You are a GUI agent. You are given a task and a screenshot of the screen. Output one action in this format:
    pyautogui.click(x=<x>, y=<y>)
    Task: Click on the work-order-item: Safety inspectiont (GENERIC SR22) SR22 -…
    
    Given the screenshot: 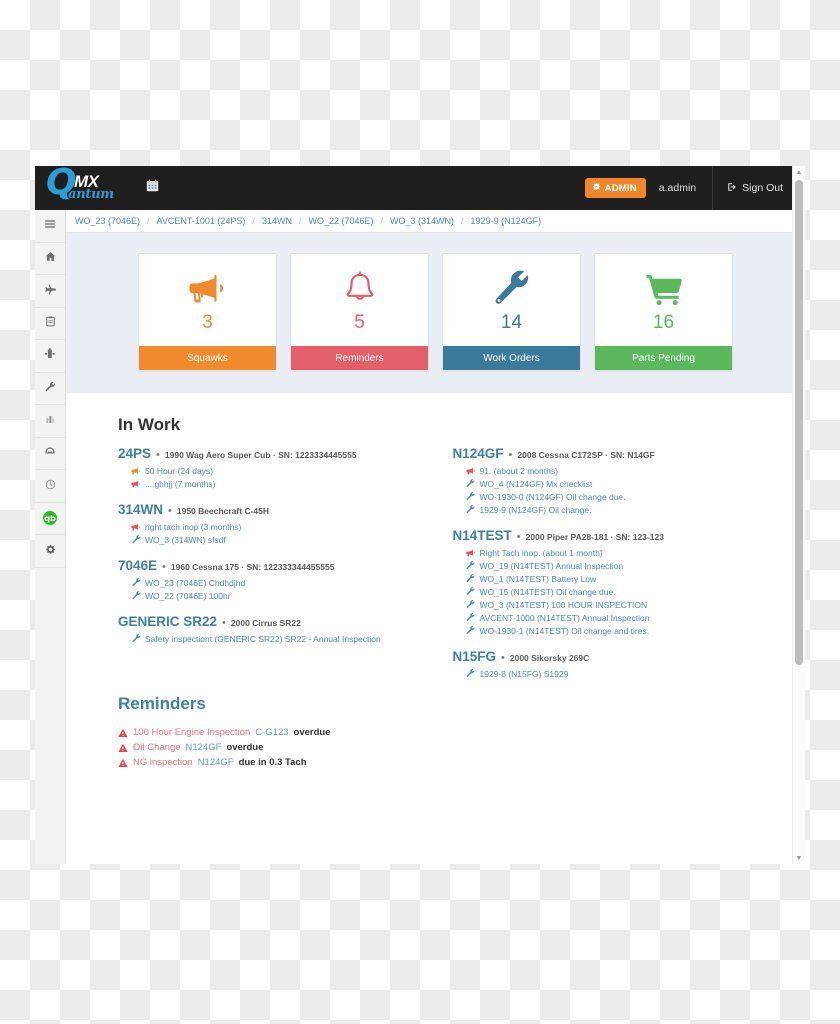 What is the action you would take?
    pyautogui.click(x=285, y=638)
    